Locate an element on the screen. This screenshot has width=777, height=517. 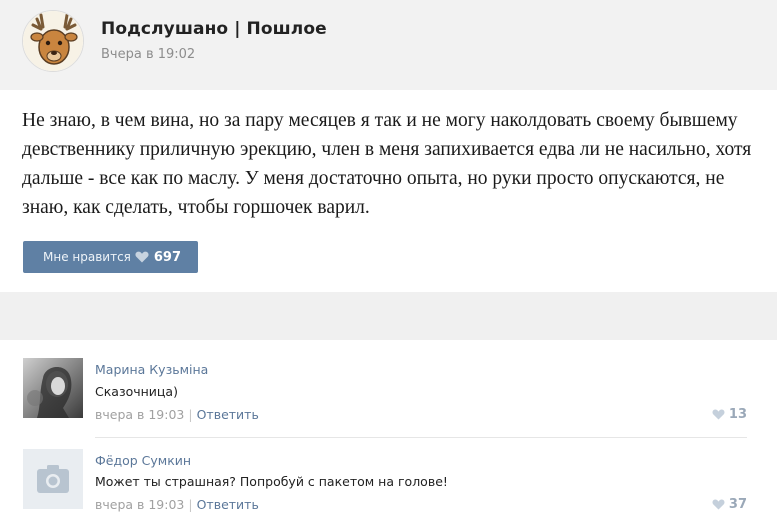
like-count: 697 is located at coordinates (167, 257).